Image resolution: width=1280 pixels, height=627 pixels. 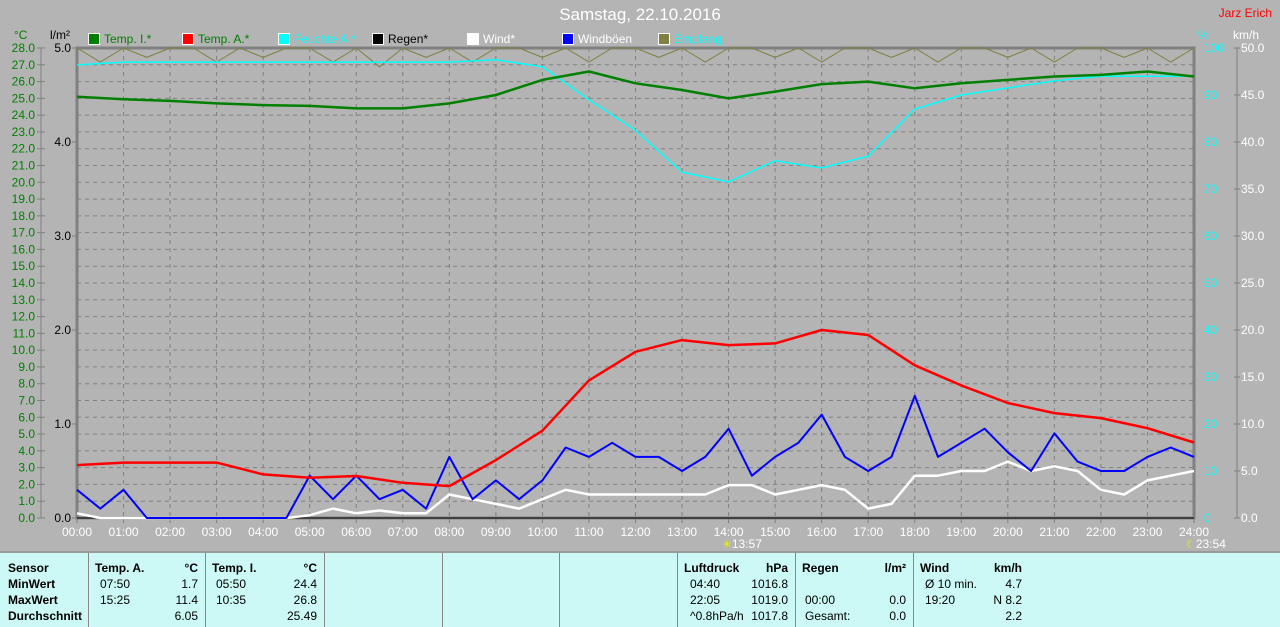 I want to click on summary-cell: 1.7, so click(x=189, y=584).